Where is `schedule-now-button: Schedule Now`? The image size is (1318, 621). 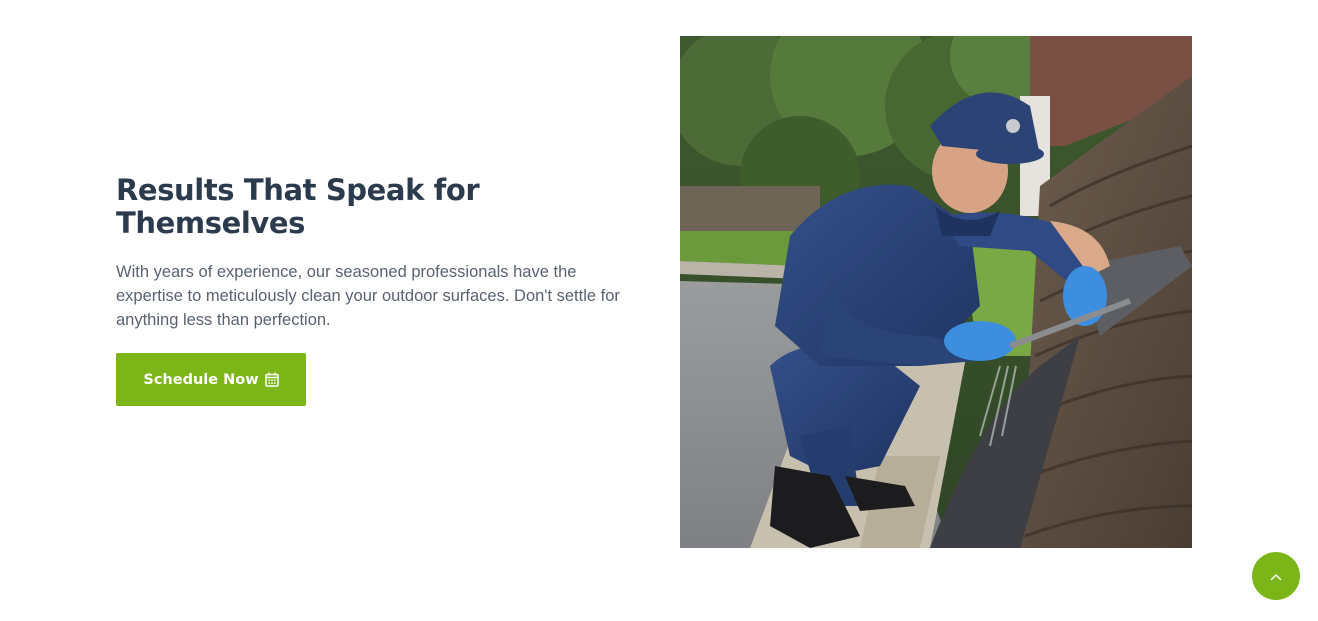 schedule-now-button: Schedule Now is located at coordinates (211, 379).